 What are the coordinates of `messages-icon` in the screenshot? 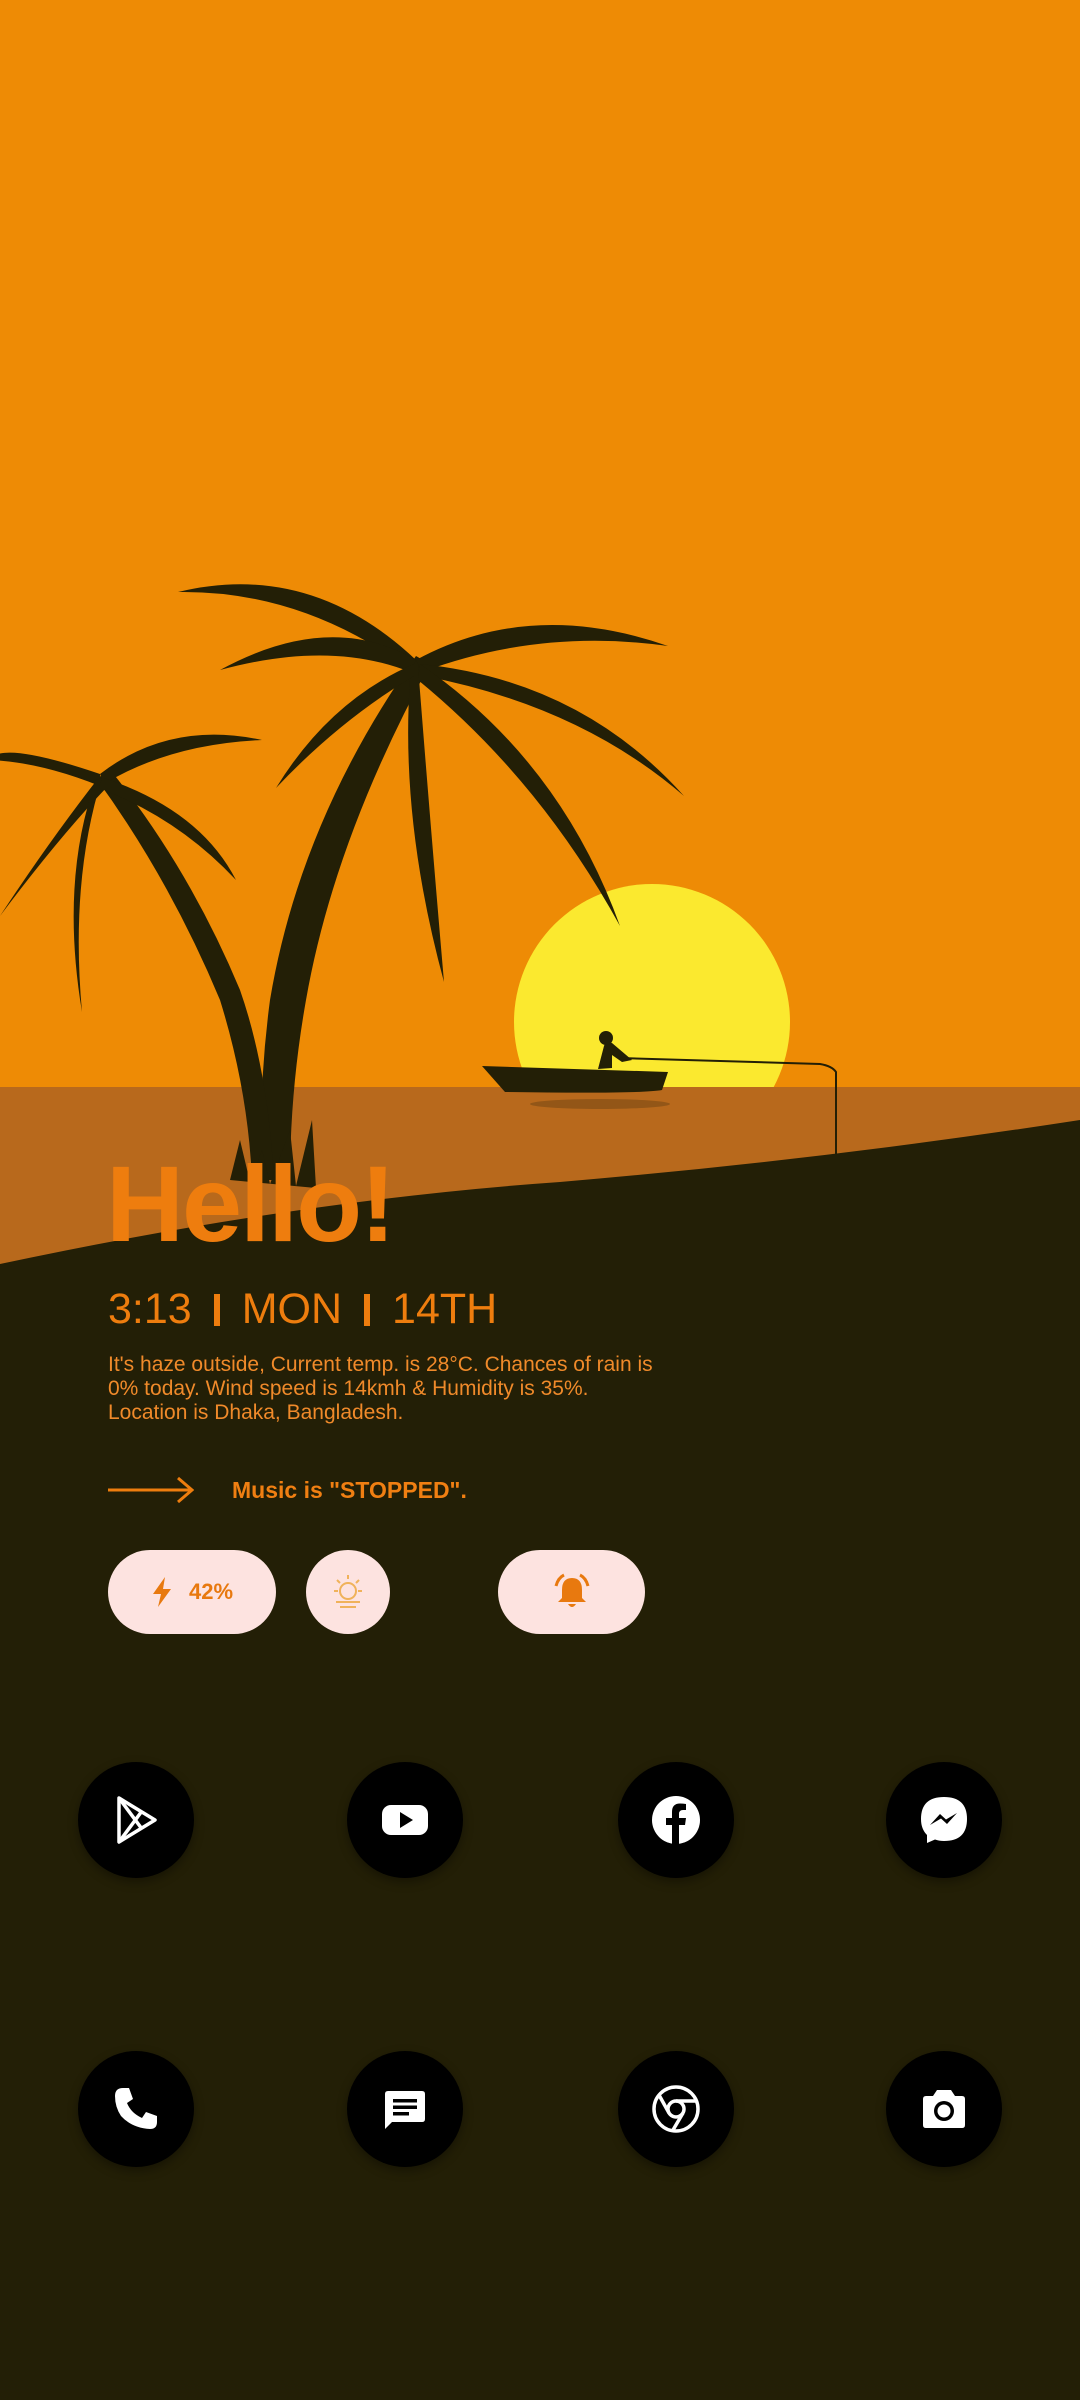 It's located at (405, 2110).